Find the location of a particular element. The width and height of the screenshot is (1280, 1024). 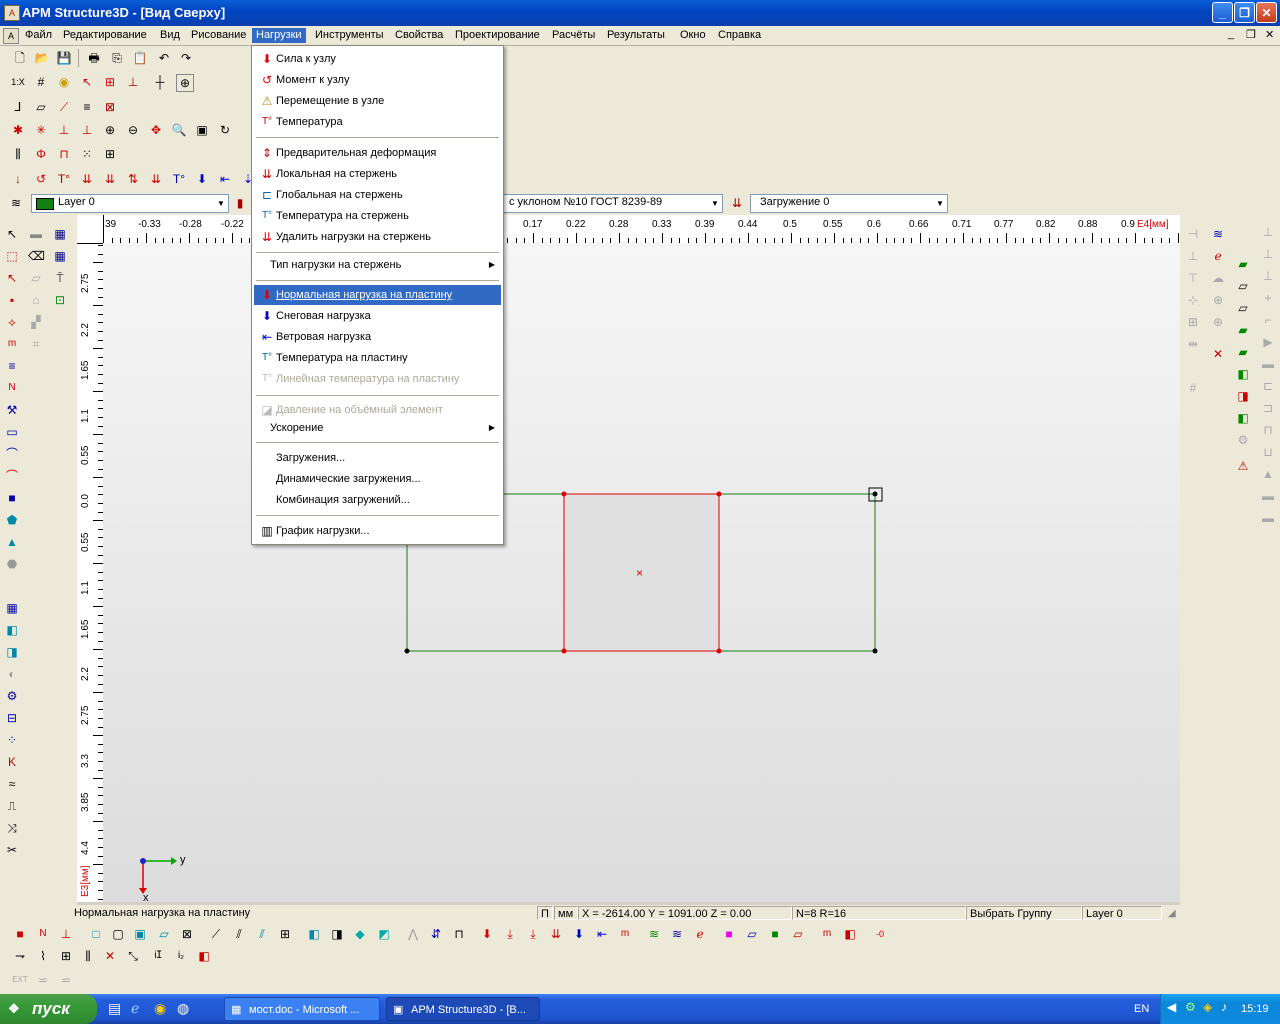

b-line-icon: ⟋ is located at coordinates (216, 934).